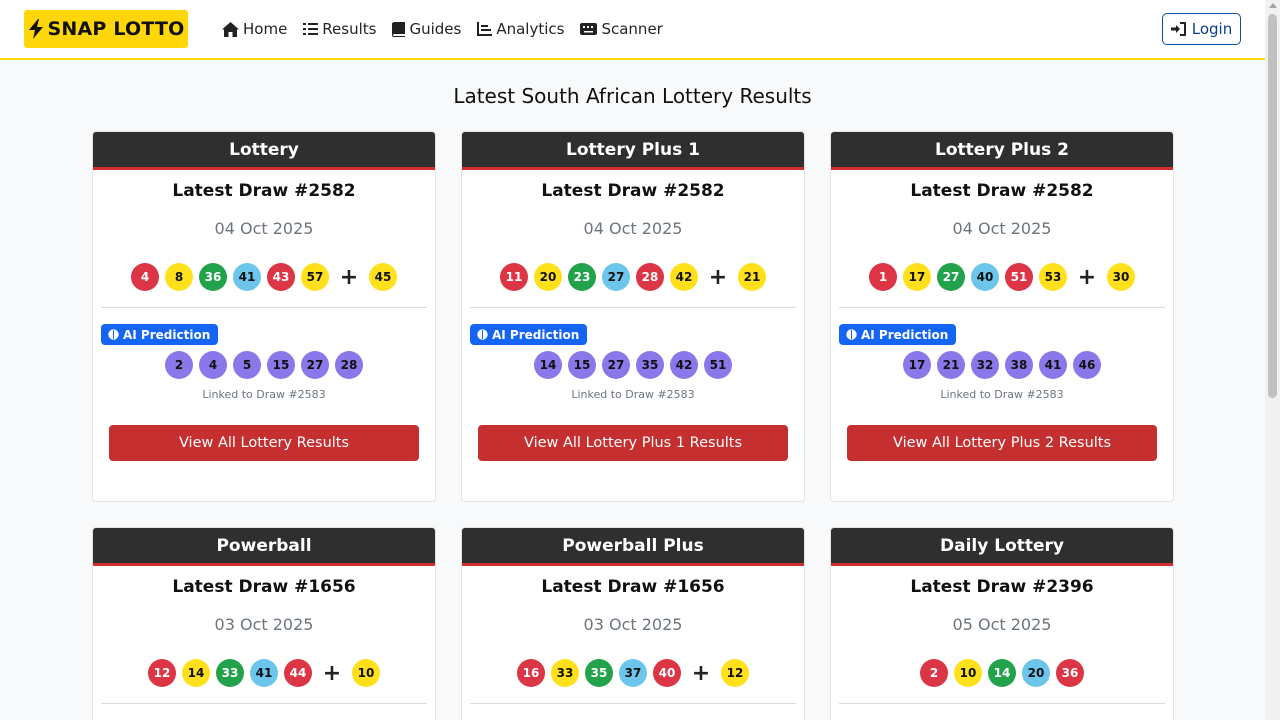 This screenshot has width=1280, height=720. What do you see at coordinates (383, 277) in the screenshot?
I see `bonus-ball: 45` at bounding box center [383, 277].